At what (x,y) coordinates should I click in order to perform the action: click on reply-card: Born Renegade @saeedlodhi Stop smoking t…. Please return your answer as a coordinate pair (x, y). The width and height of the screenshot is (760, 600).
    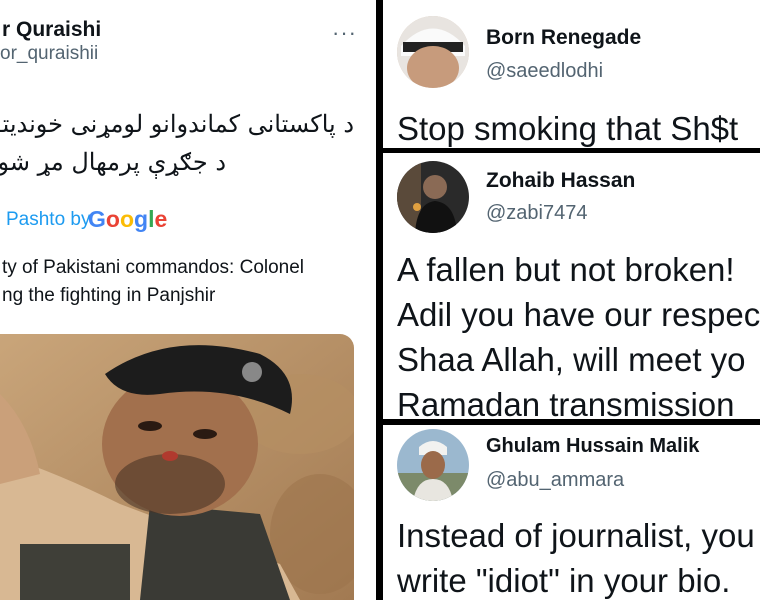
    Looking at the image, I should click on (571, 74).